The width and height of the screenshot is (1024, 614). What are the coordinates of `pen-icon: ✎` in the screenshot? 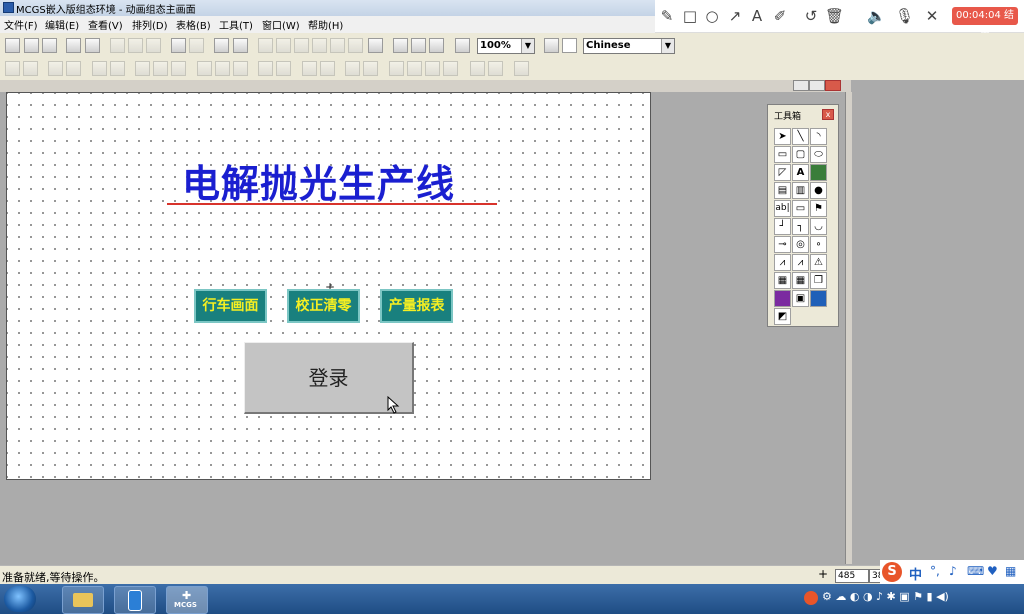 It's located at (667, 16).